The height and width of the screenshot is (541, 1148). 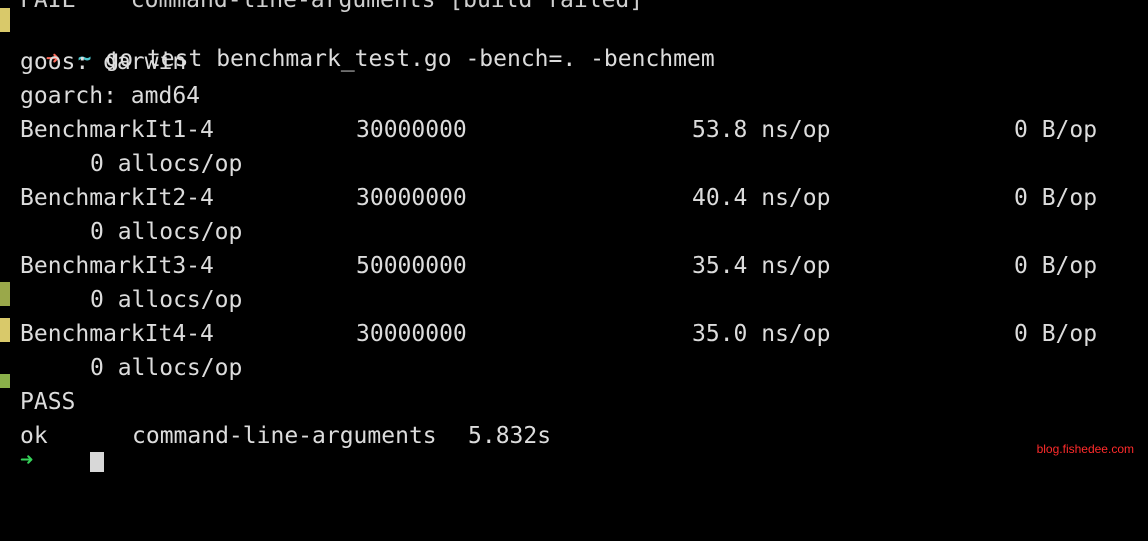 I want to click on benchmark-ns-op: 35.4 ns/op, so click(x=761, y=266).